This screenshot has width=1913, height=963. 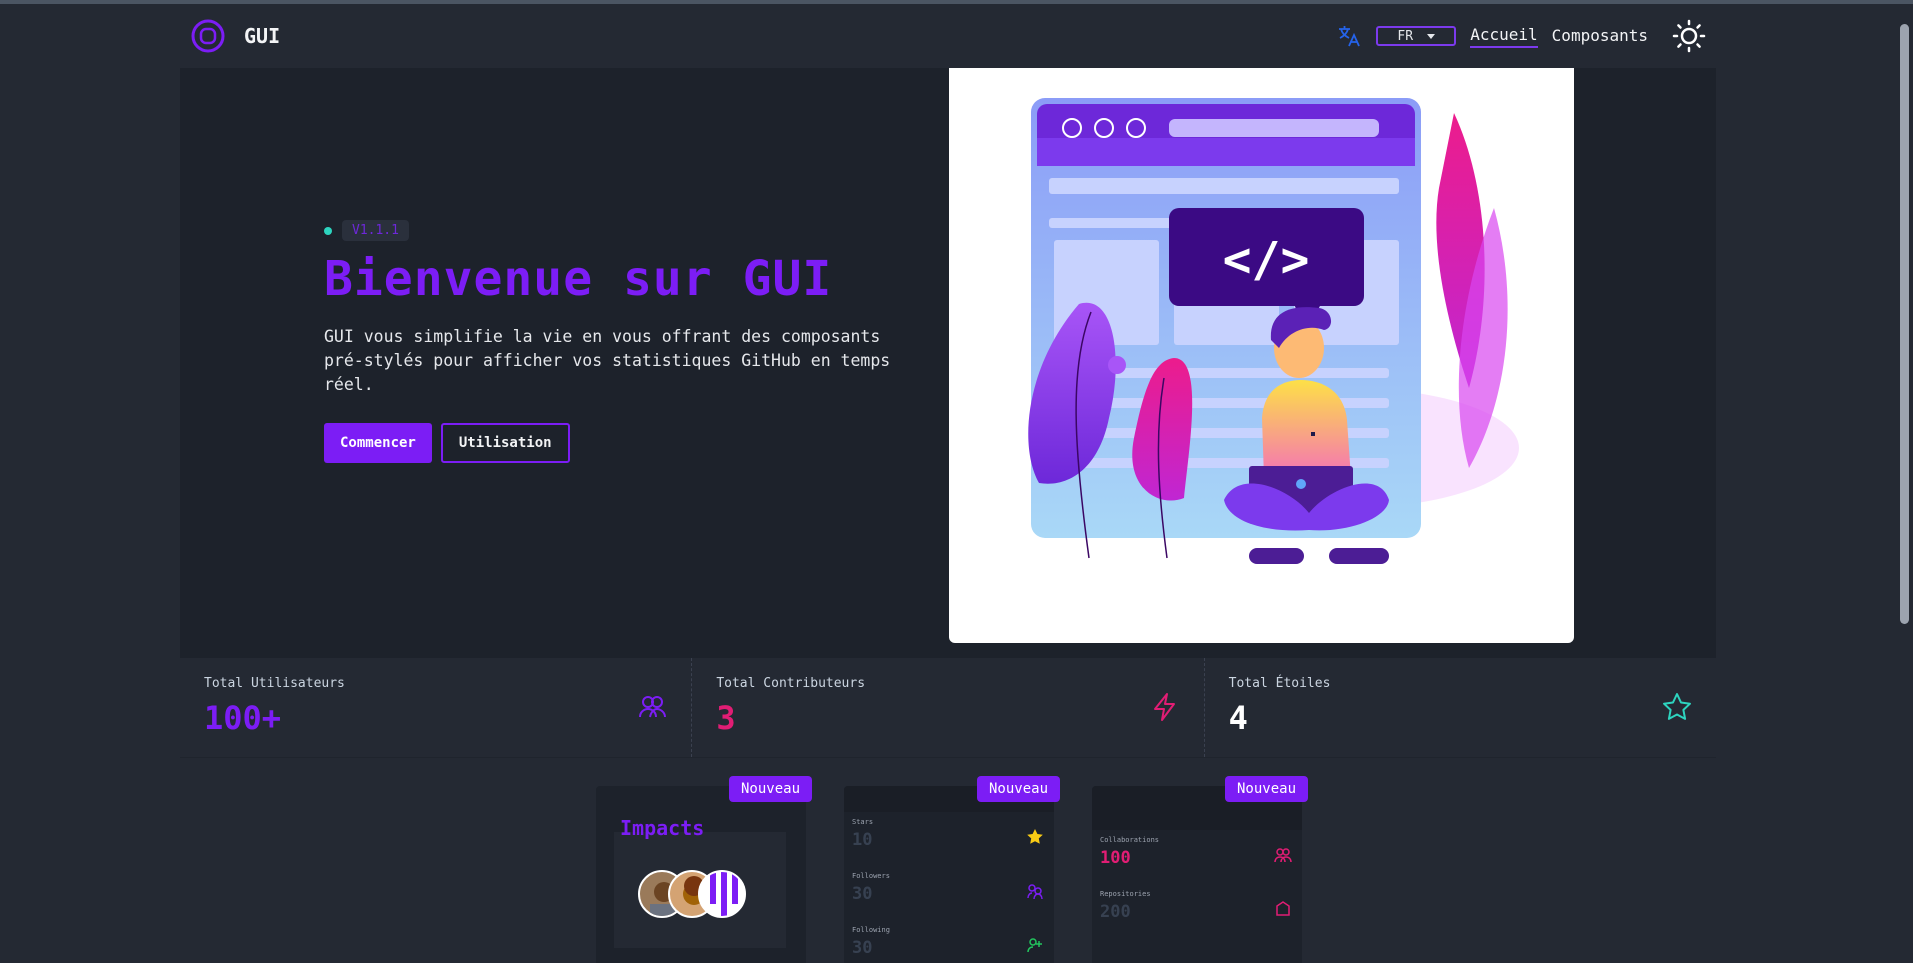 What do you see at coordinates (262, 36) in the screenshot?
I see `brand-name: GUI` at bounding box center [262, 36].